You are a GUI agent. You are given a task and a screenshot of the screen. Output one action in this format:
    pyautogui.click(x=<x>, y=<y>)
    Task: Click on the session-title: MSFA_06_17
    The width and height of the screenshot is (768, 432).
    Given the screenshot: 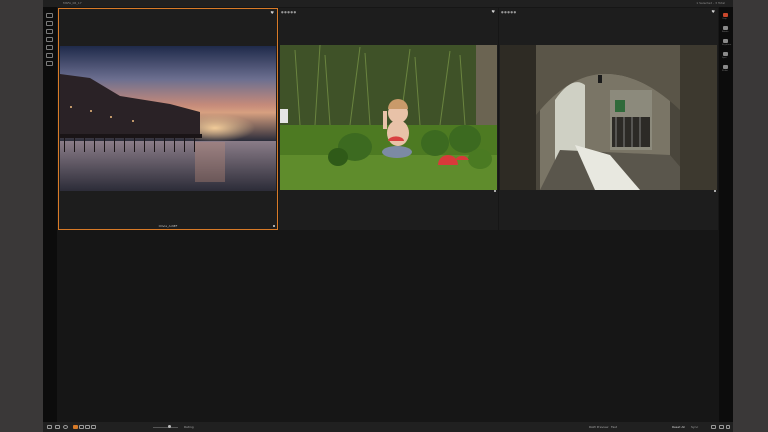 What is the action you would take?
    pyautogui.click(x=72, y=3)
    